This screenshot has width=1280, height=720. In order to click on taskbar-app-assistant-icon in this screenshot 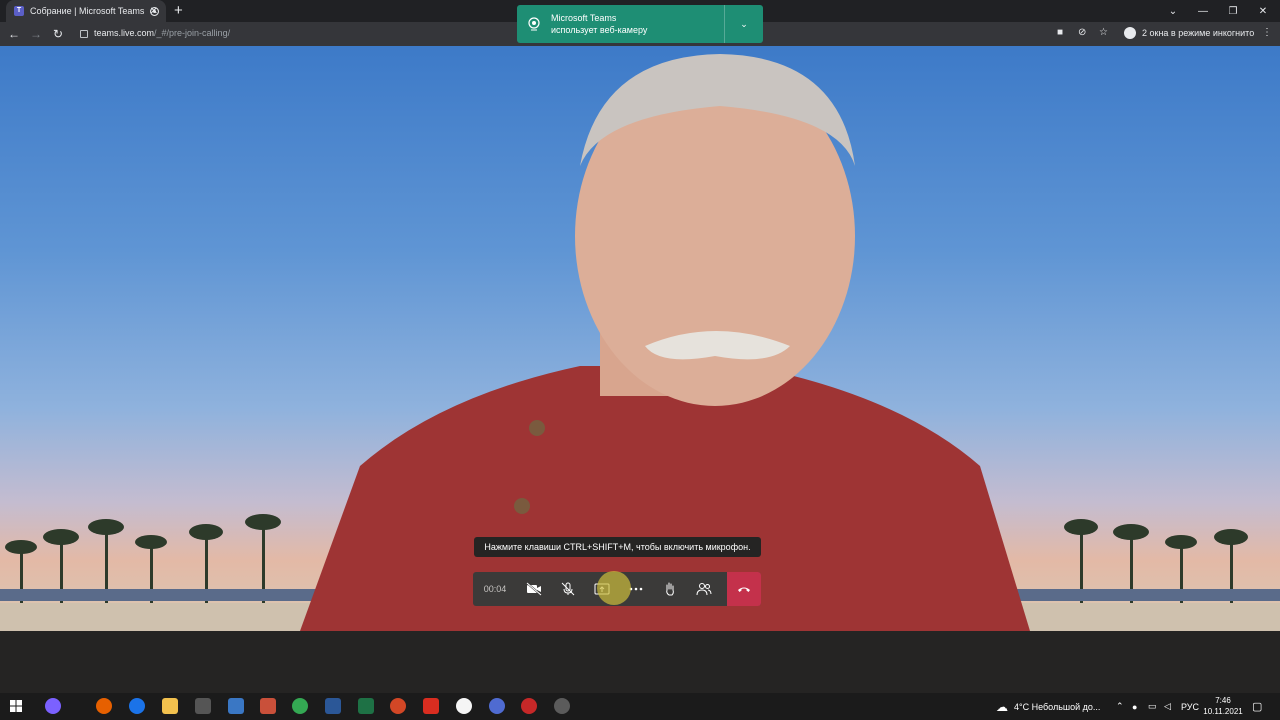, I will do `click(53, 706)`.